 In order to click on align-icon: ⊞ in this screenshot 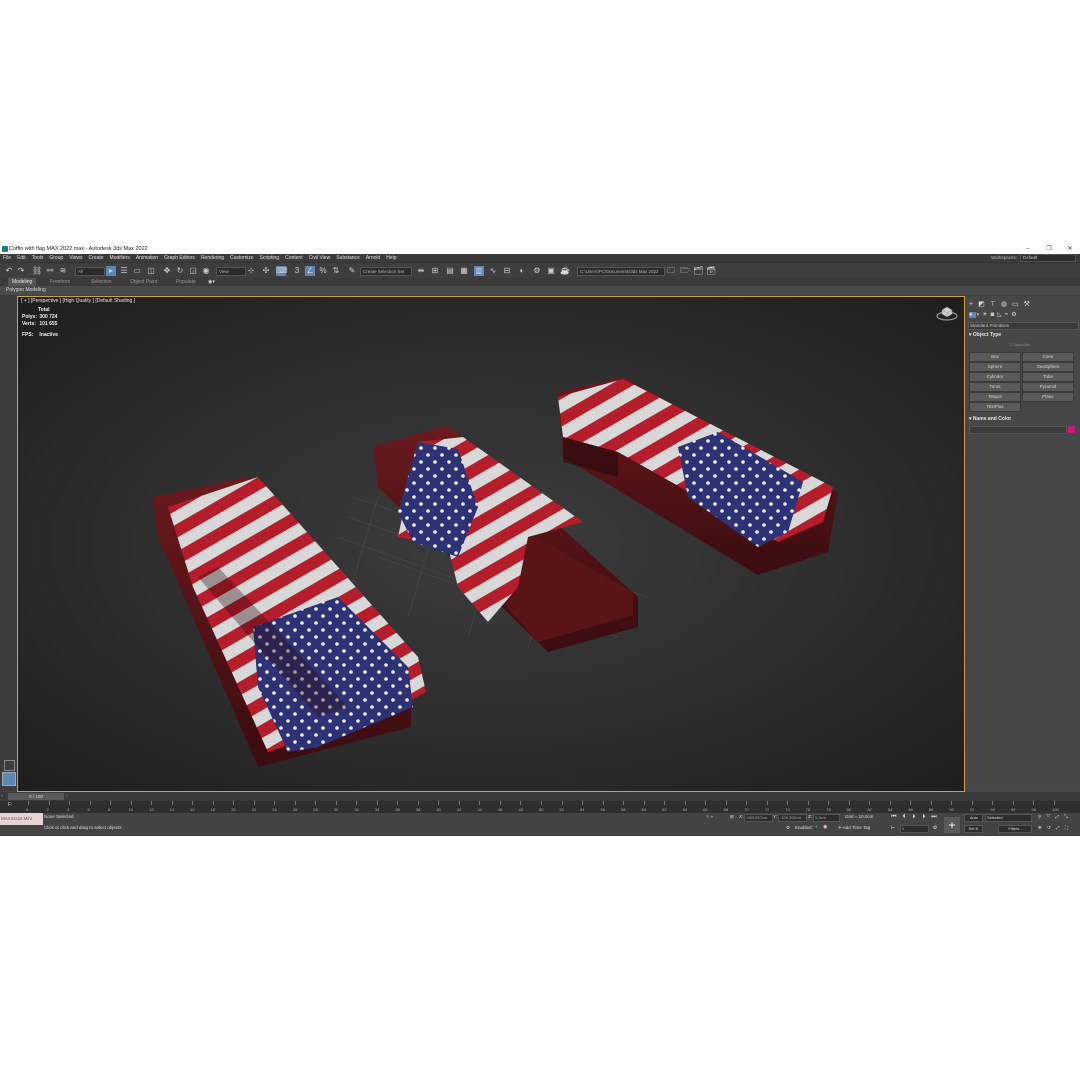, I will do `click(435, 271)`.